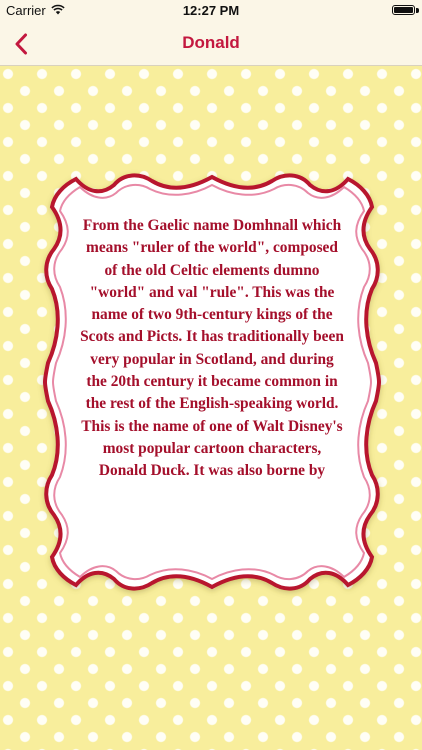  I want to click on battery-level, so click(403, 10).